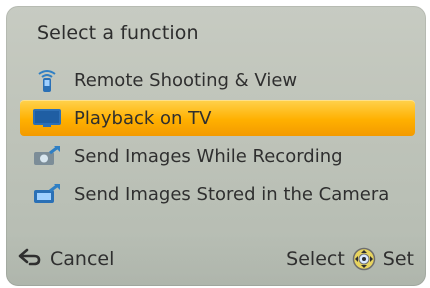 The height and width of the screenshot is (288, 430). I want to click on screen-title: Select a function, so click(118, 33).